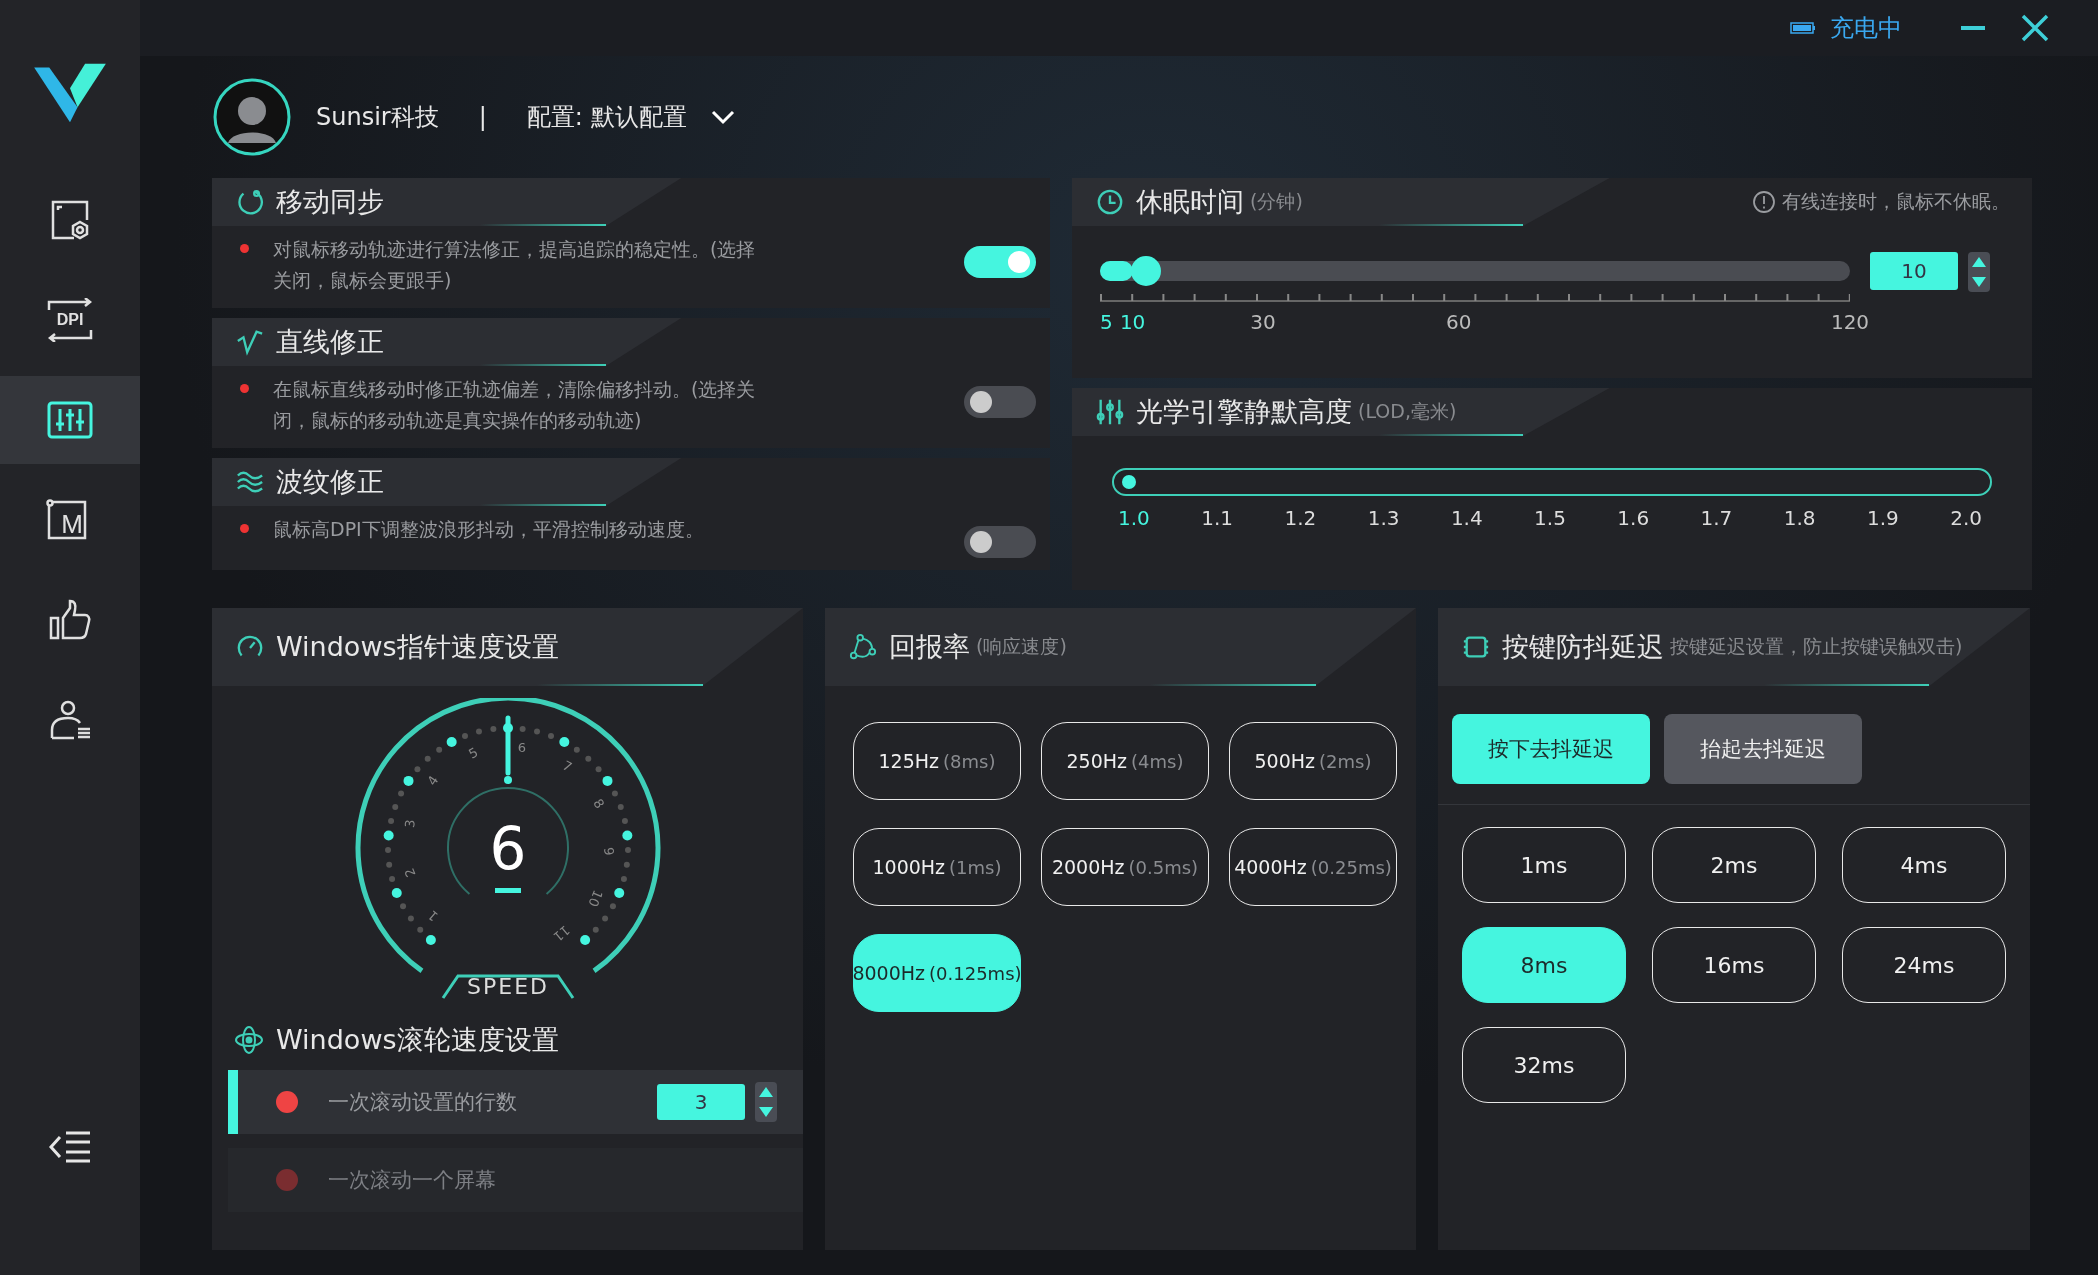  What do you see at coordinates (410, 872) in the screenshot?
I see `dial-number: 2` at bounding box center [410, 872].